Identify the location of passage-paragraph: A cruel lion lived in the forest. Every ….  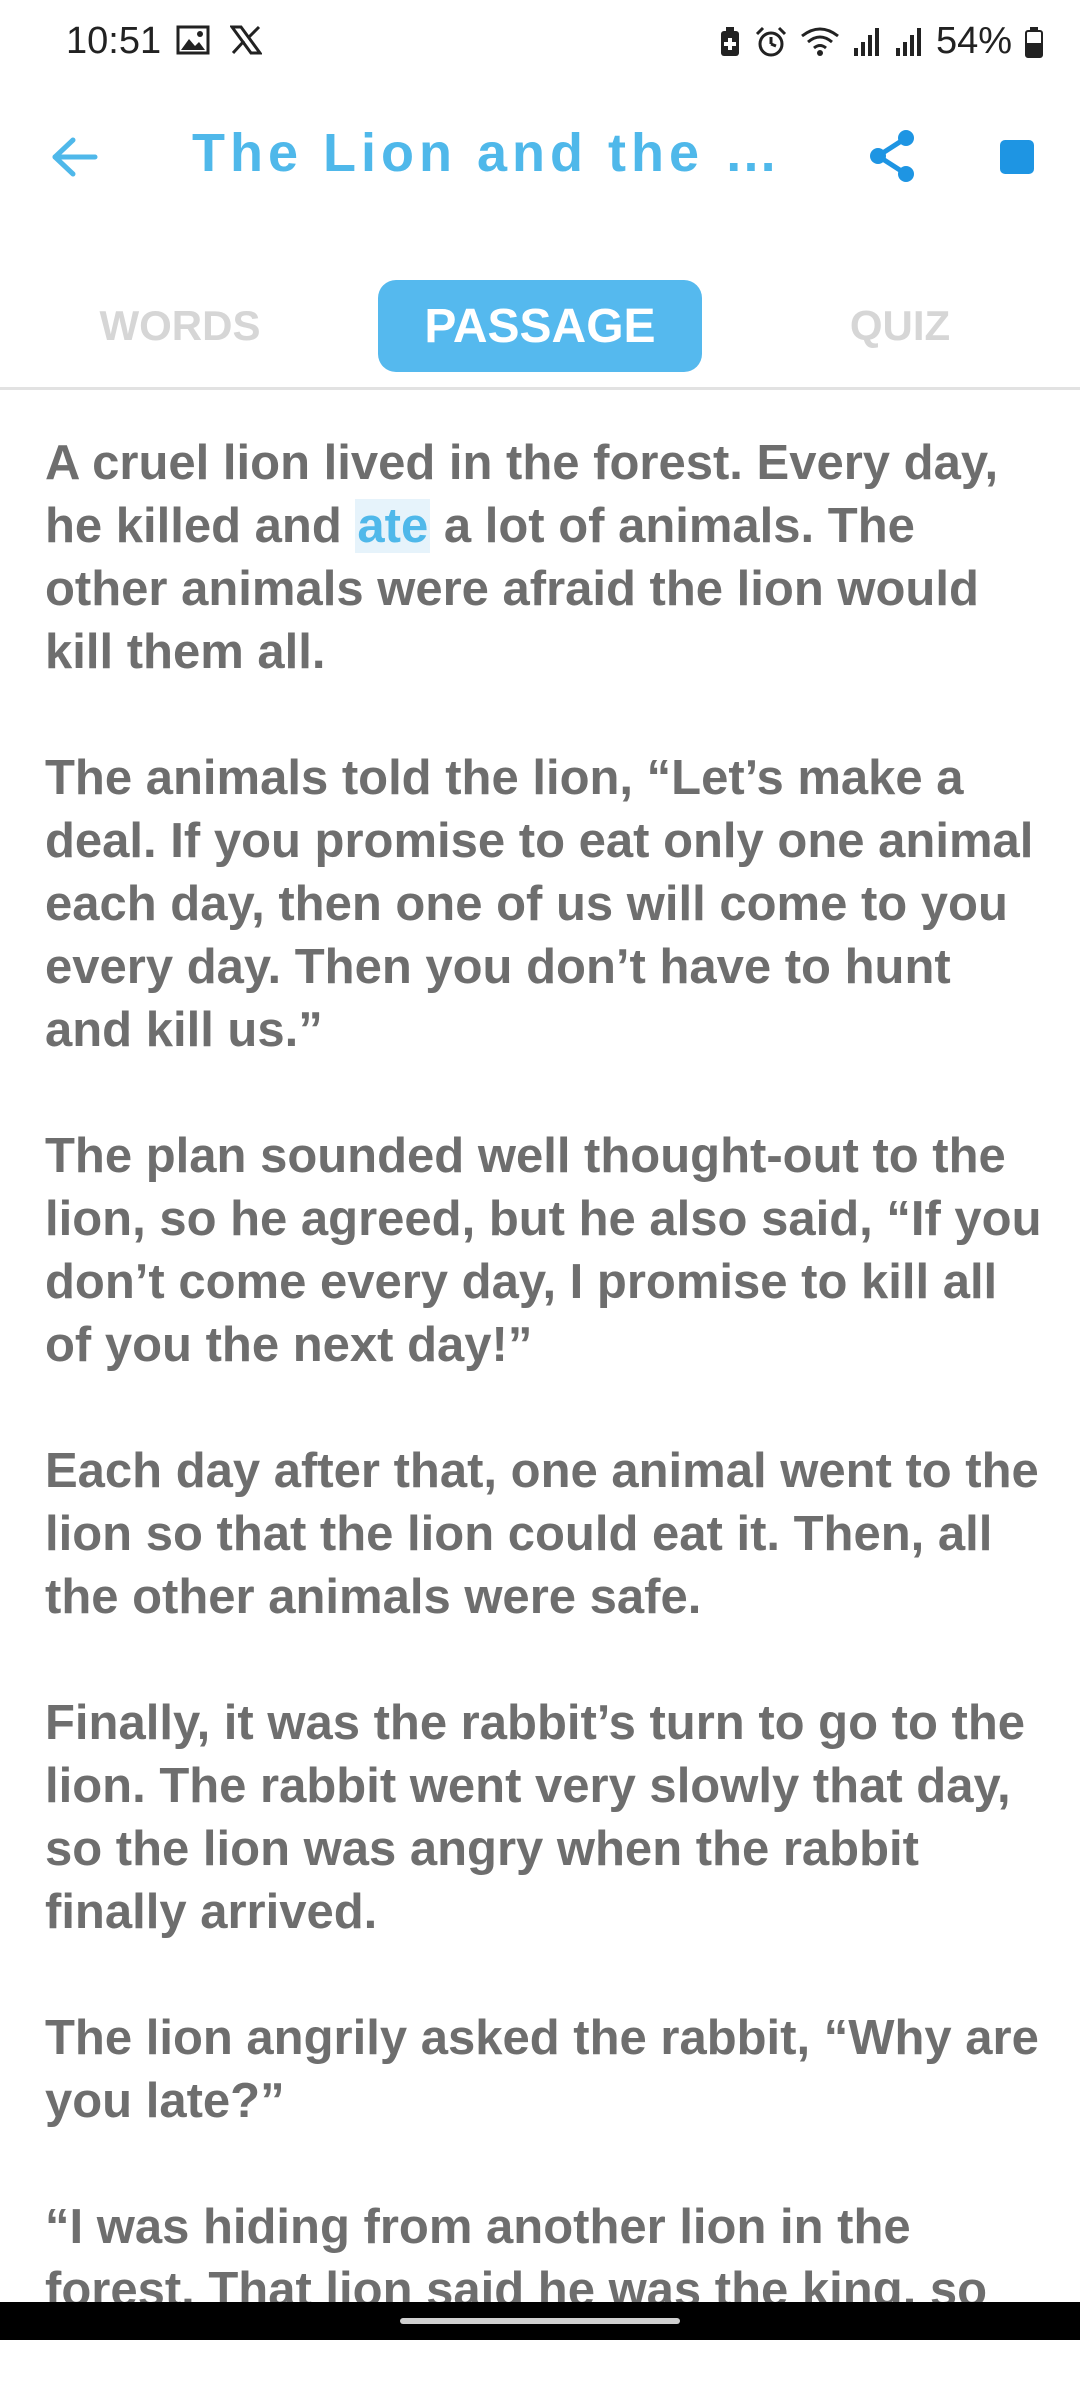
(545, 558).